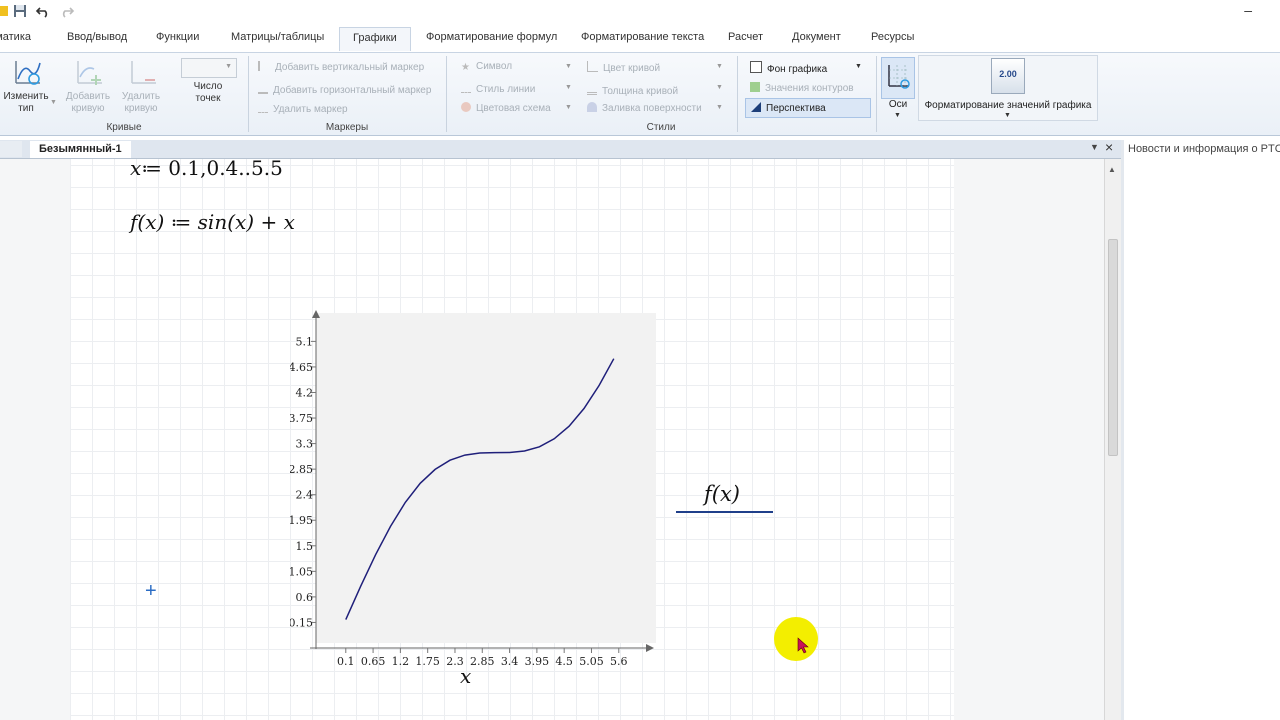 The height and width of the screenshot is (720, 1280). What do you see at coordinates (305, 495) in the screenshot?
I see `y-tick-label: 2.4` at bounding box center [305, 495].